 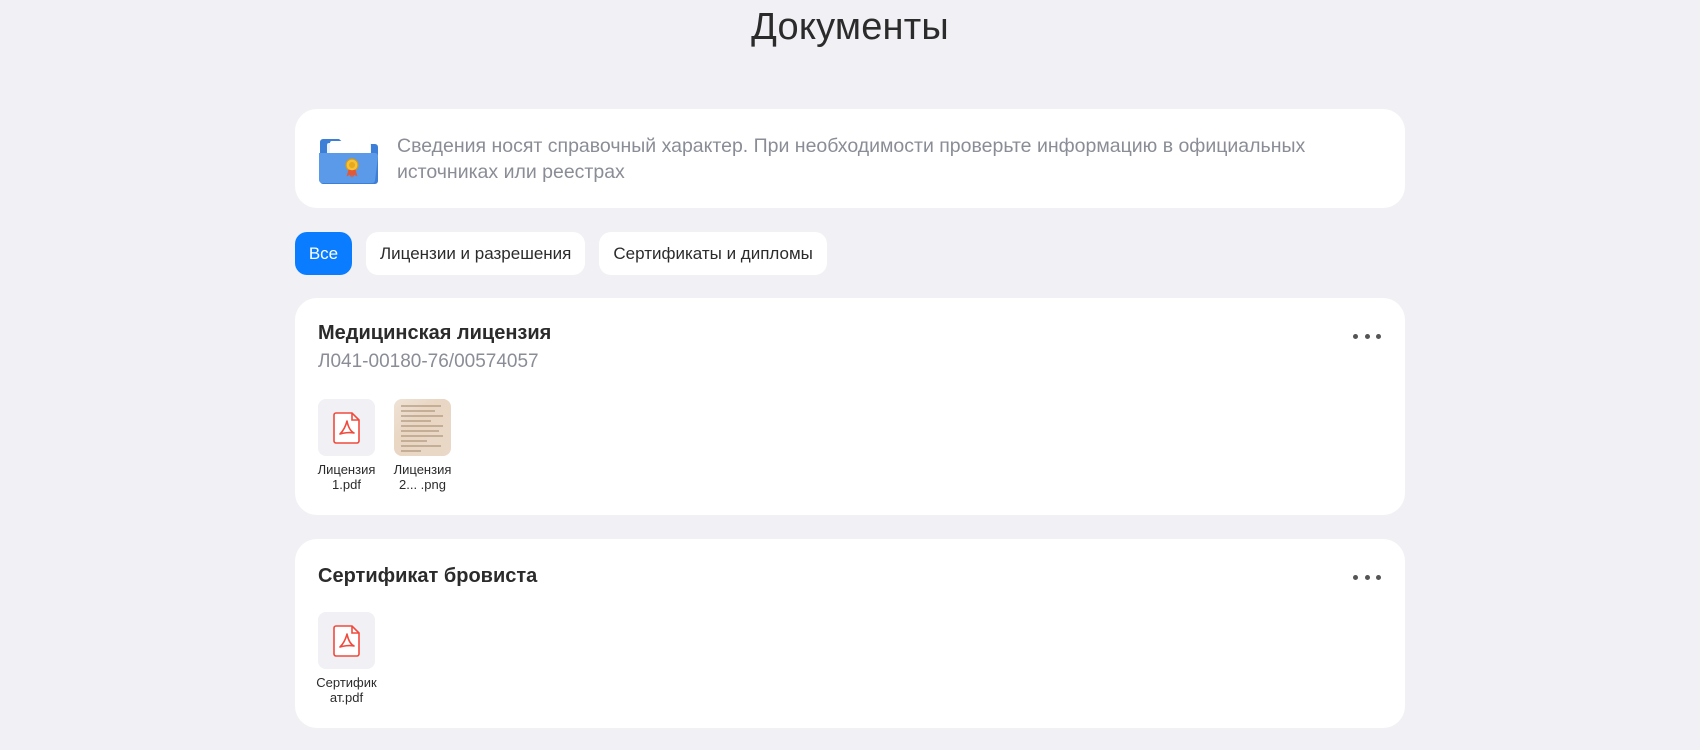 I want to click on tab-licenses: Лицензии и разрешения, so click(x=476, y=253).